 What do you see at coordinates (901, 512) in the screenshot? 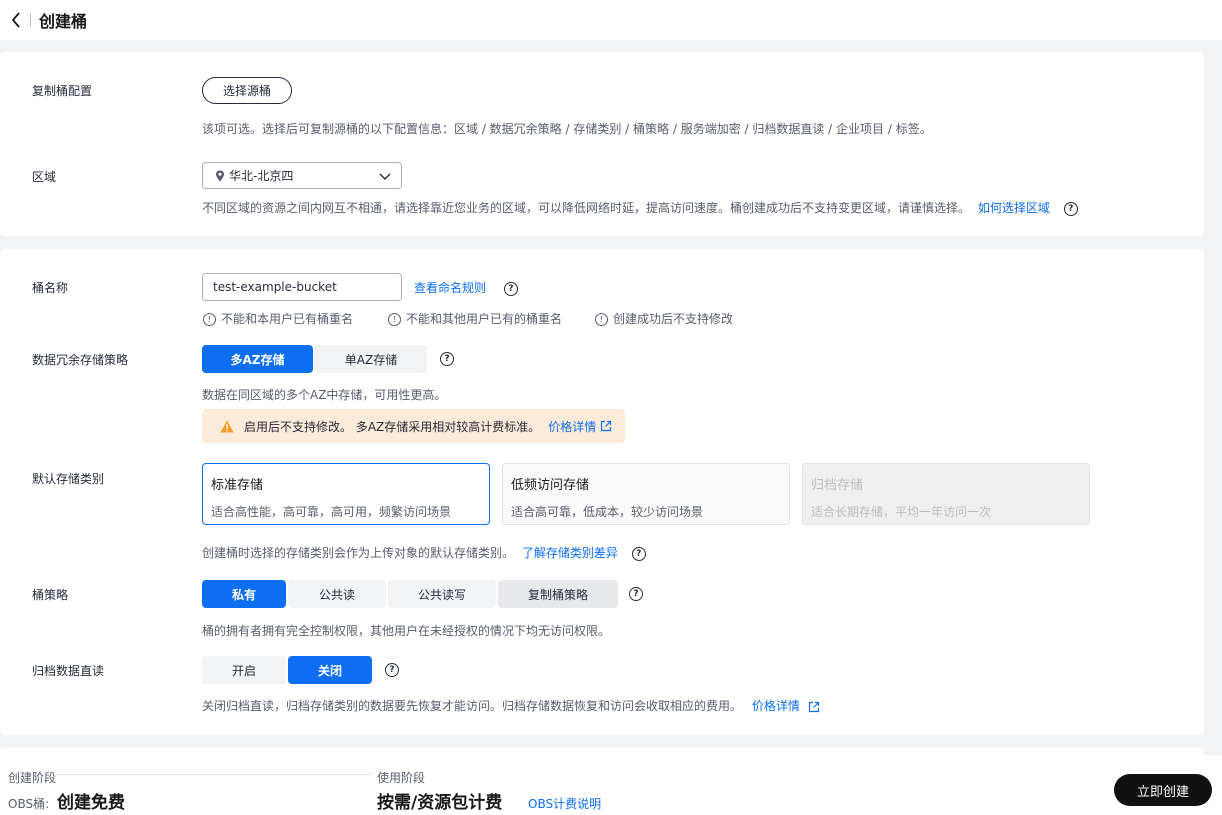
I see `storage-card-desc: 适合长期存储，平均一年访问一次` at bounding box center [901, 512].